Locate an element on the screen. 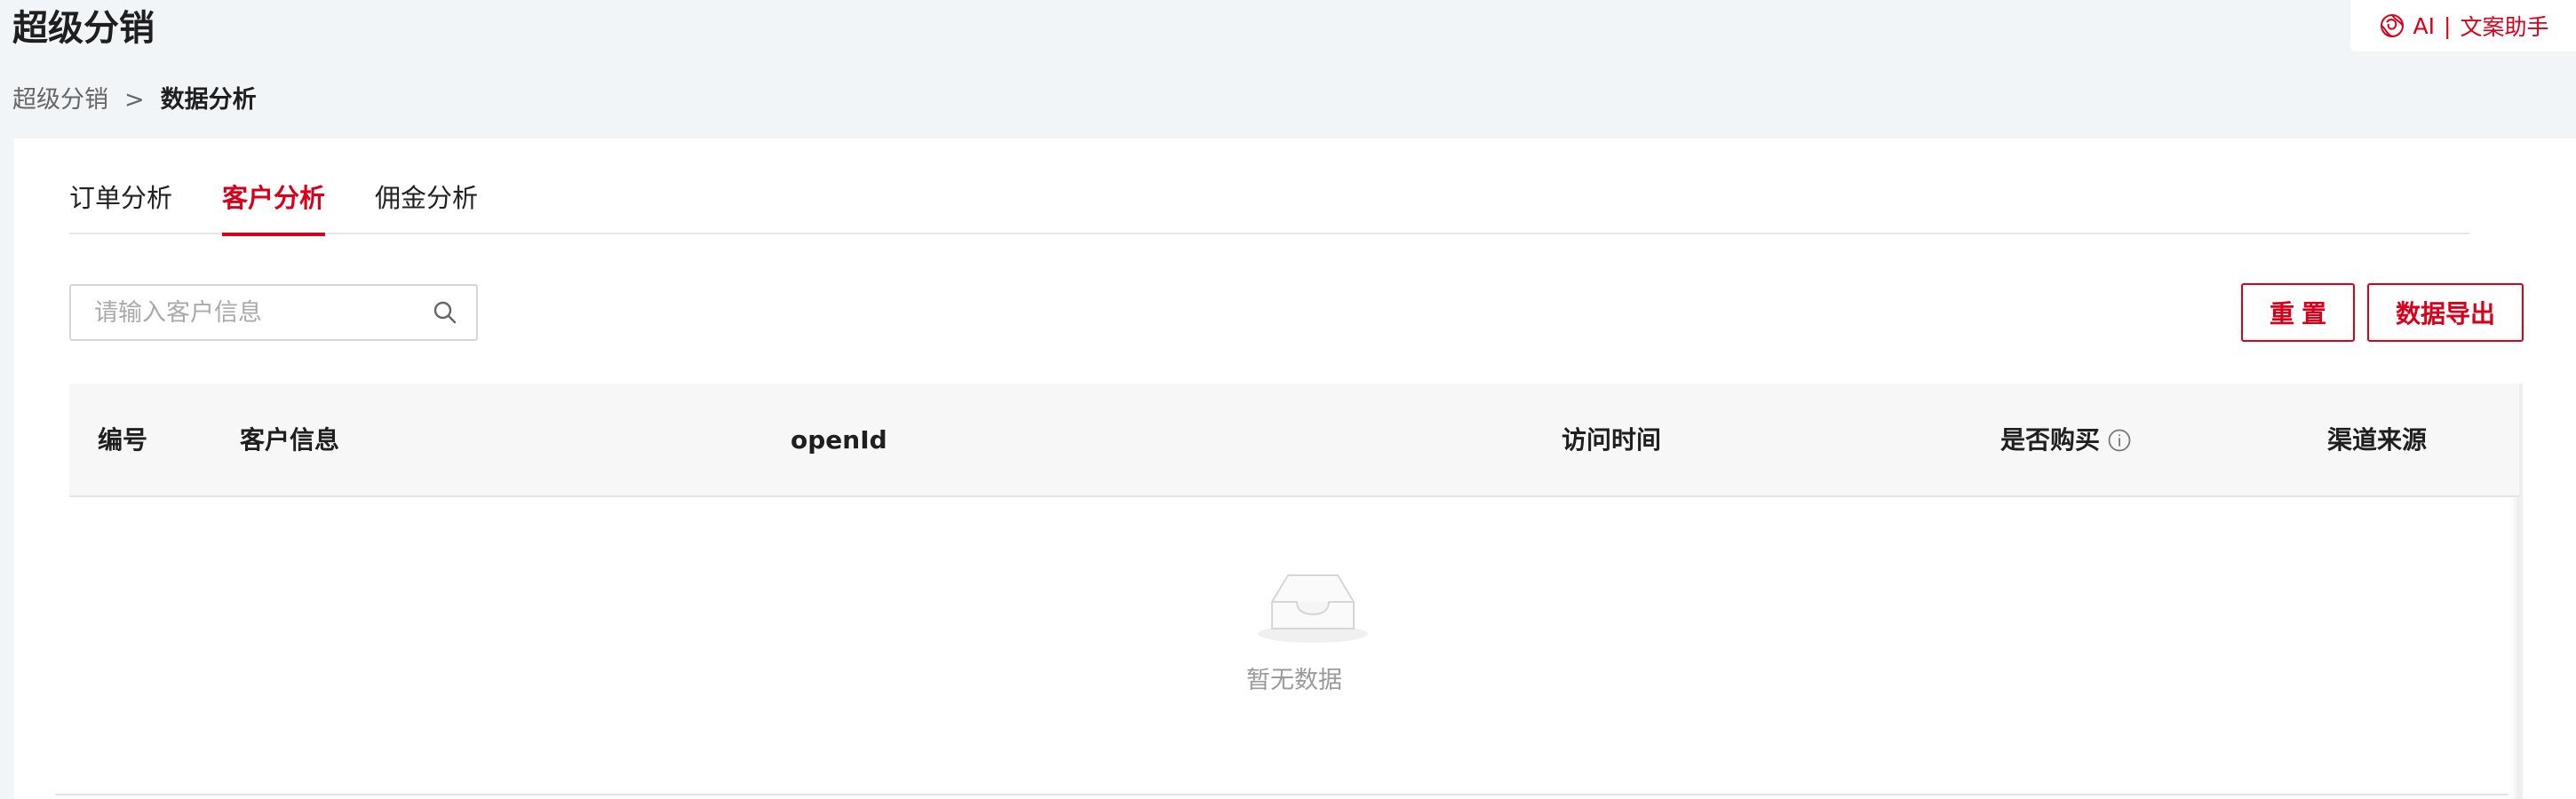 This screenshot has width=2576, height=799. column-header-customer-info: 客户信息 is located at coordinates (290, 440).